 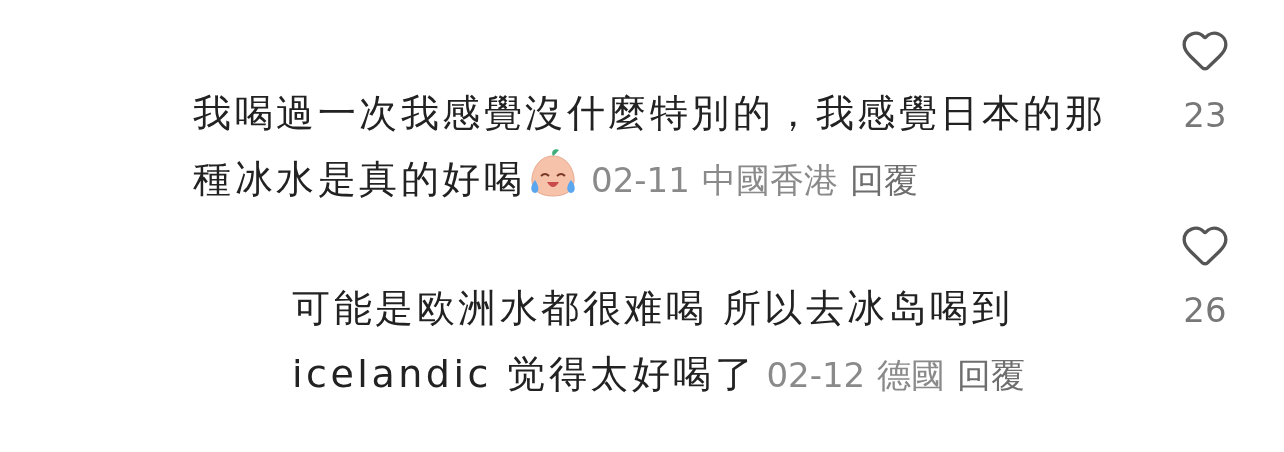 I want to click on like-count: 26, so click(x=1205, y=310).